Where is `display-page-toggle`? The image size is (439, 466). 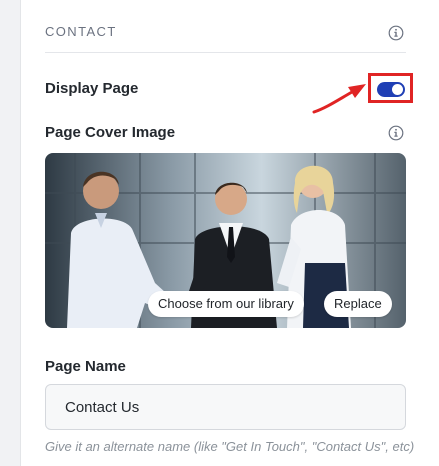
display-page-toggle is located at coordinates (391, 89).